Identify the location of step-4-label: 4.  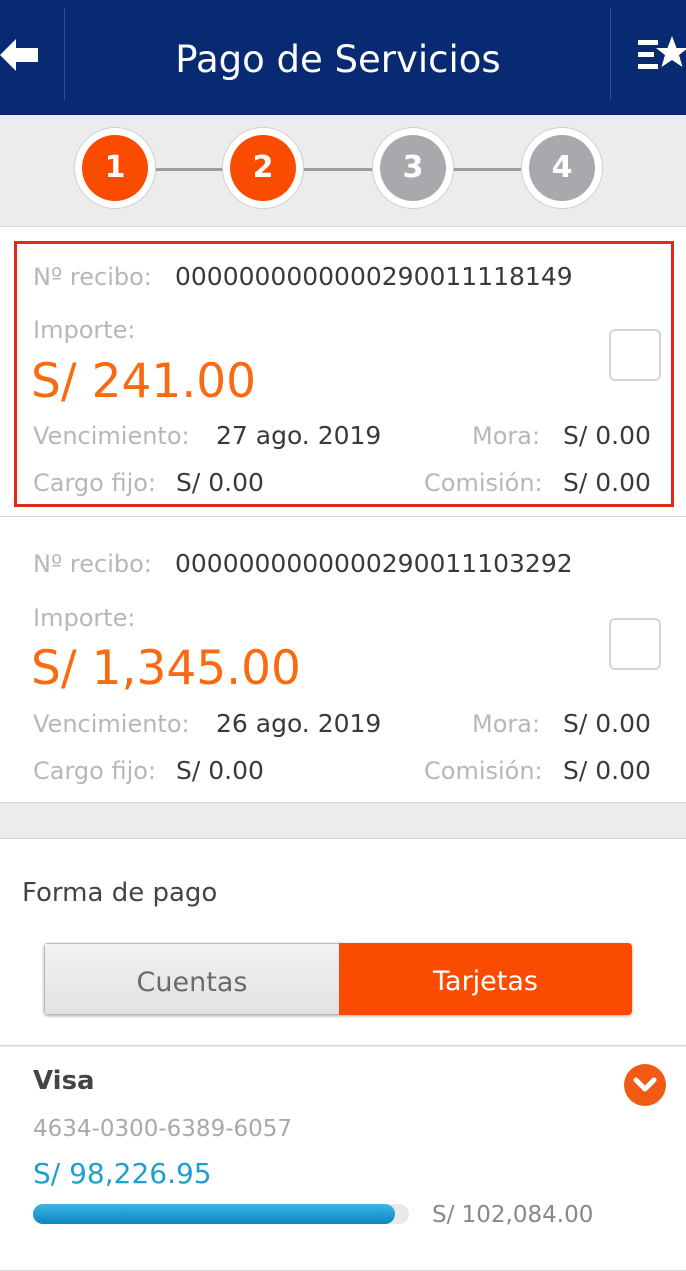
(562, 168).